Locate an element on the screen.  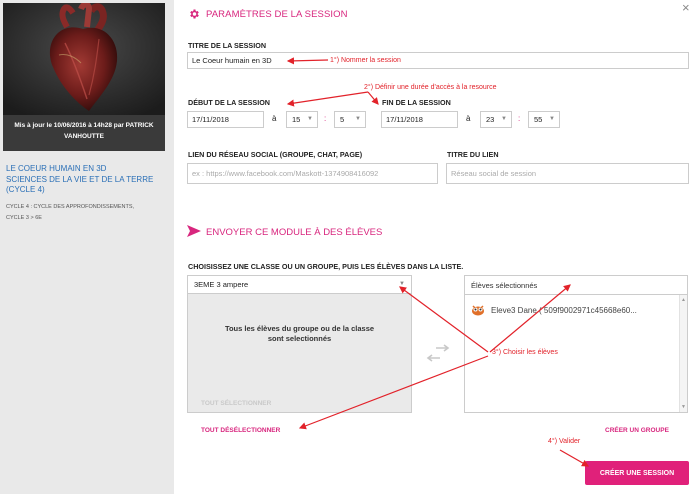
session-title-input: Le Coeur humain en 3D is located at coordinates (438, 60).